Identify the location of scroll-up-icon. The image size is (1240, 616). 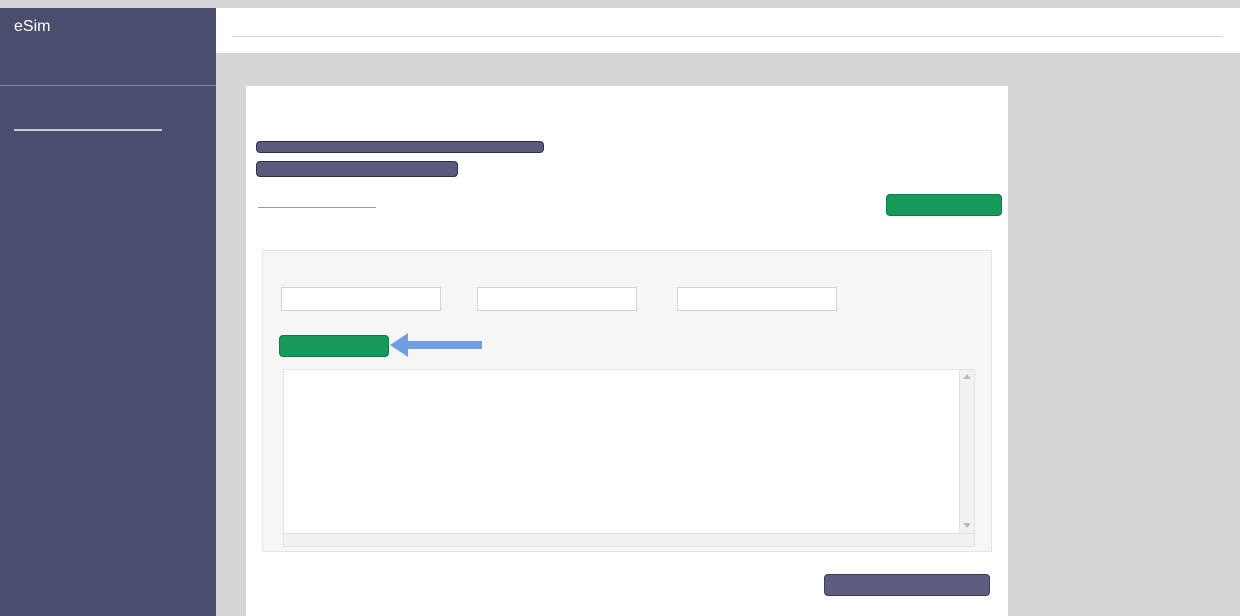
(967, 376).